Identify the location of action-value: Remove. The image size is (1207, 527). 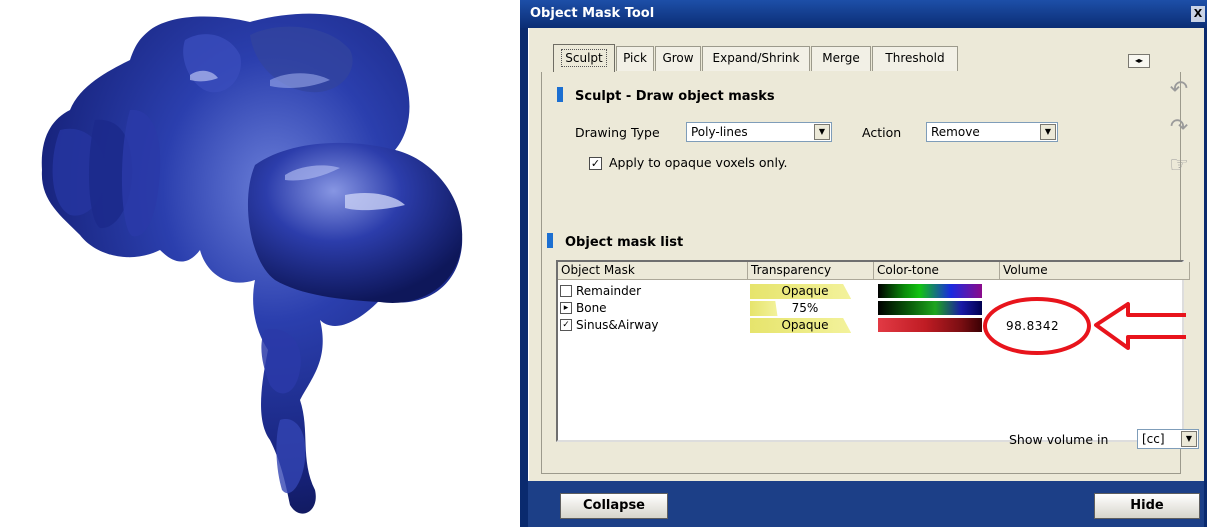
(955, 132).